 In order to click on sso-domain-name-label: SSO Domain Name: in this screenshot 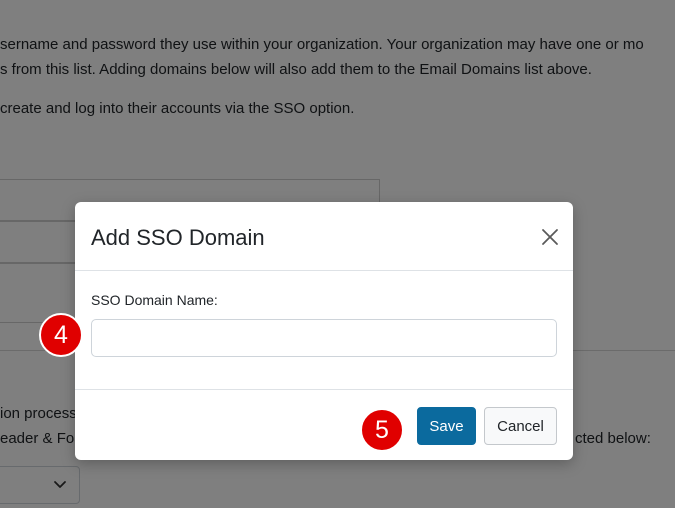, I will do `click(154, 300)`.